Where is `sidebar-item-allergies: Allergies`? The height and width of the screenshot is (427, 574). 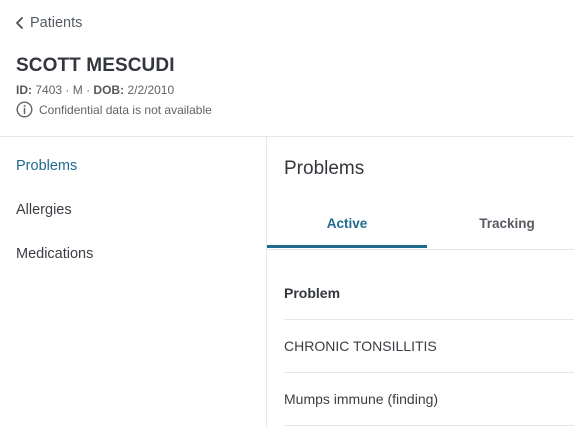 sidebar-item-allergies: Allergies is located at coordinates (44, 210).